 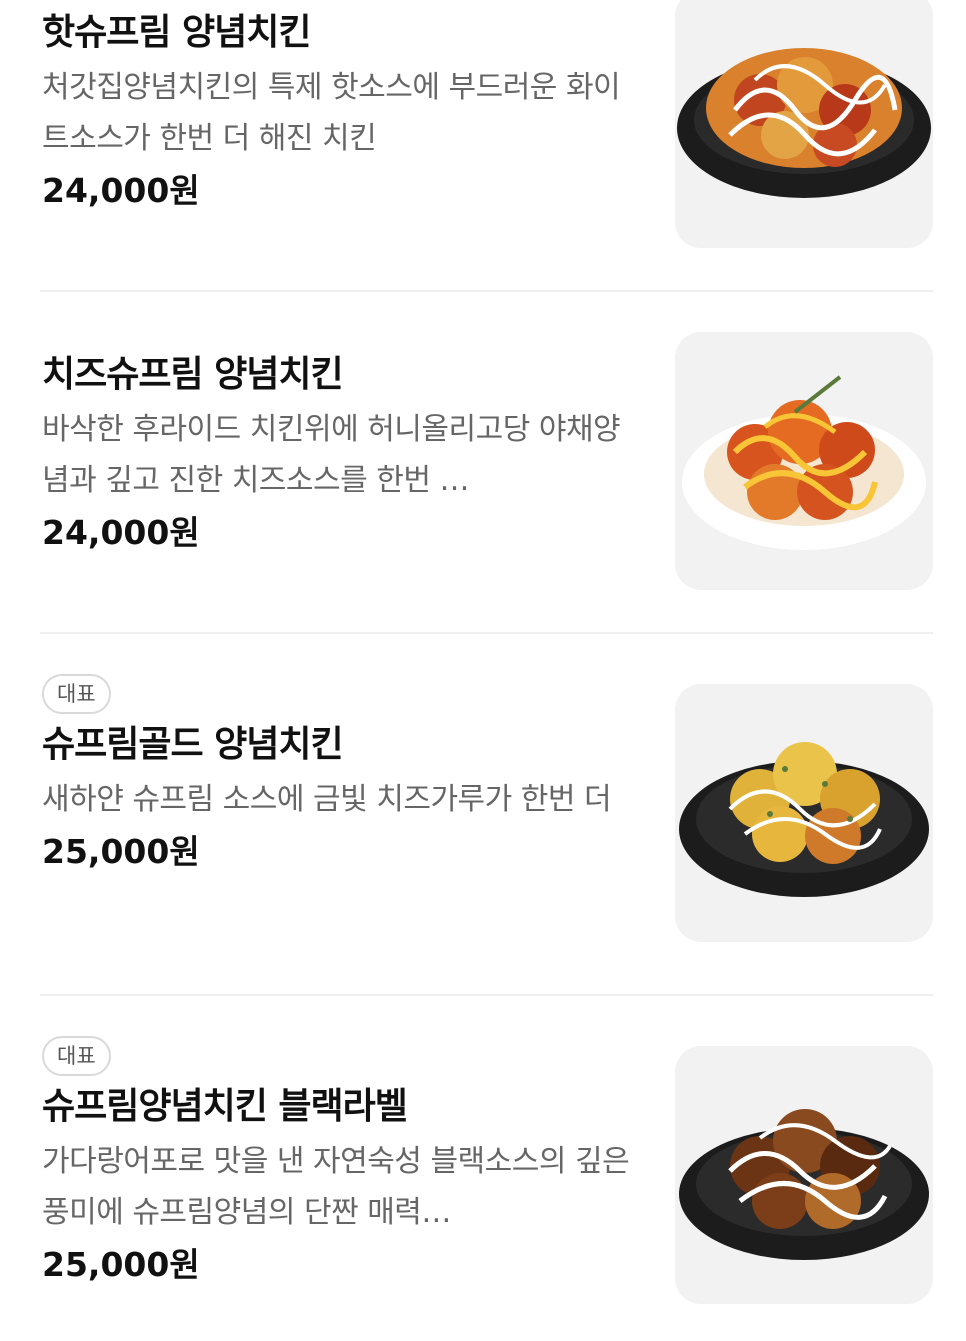 I want to click on supreme-black-label-chicken-photo, so click(x=804, y=1175).